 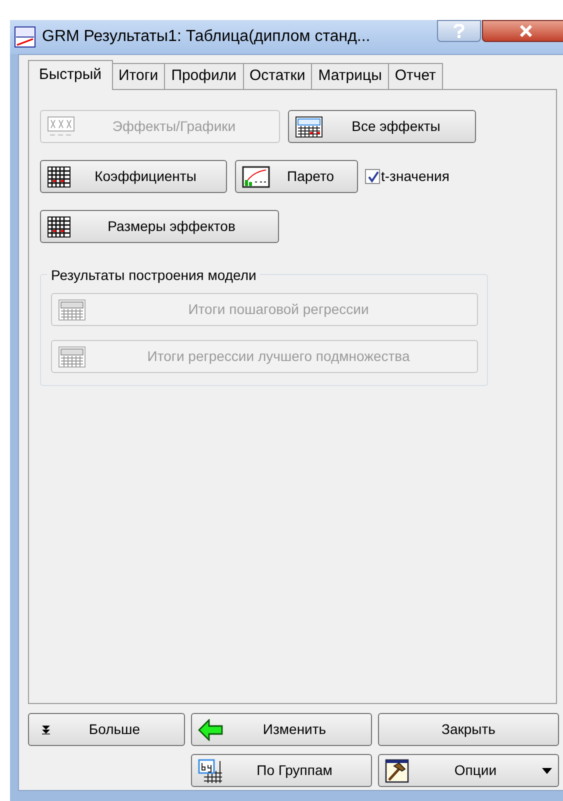 I want to click on button: Коэффициенты, so click(x=133, y=176).